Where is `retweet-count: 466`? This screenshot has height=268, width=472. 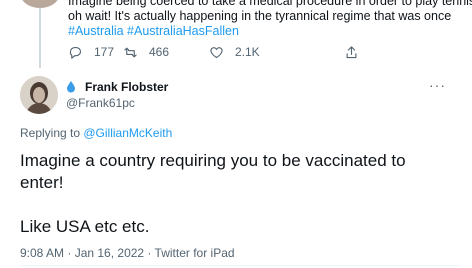 retweet-count: 466 is located at coordinates (159, 52).